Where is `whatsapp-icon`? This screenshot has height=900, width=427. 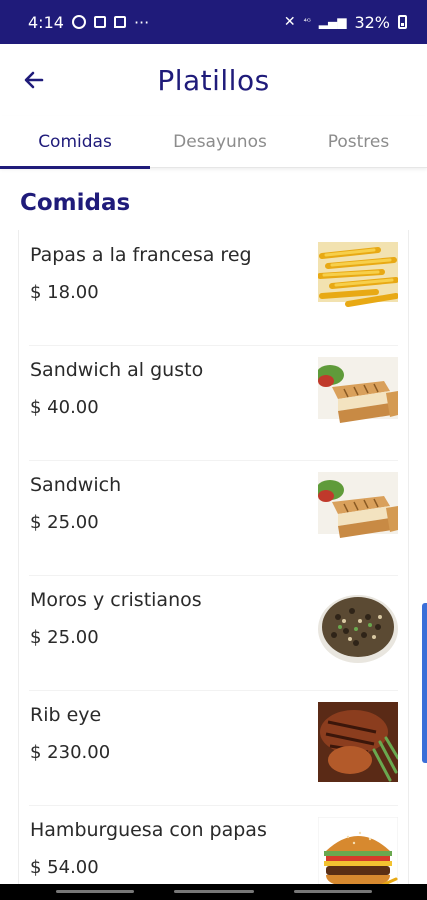
whatsapp-icon is located at coordinates (78, 22).